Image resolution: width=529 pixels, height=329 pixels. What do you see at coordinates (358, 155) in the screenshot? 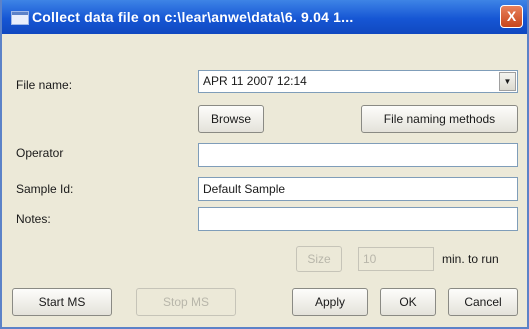
I see `operator-input` at bounding box center [358, 155].